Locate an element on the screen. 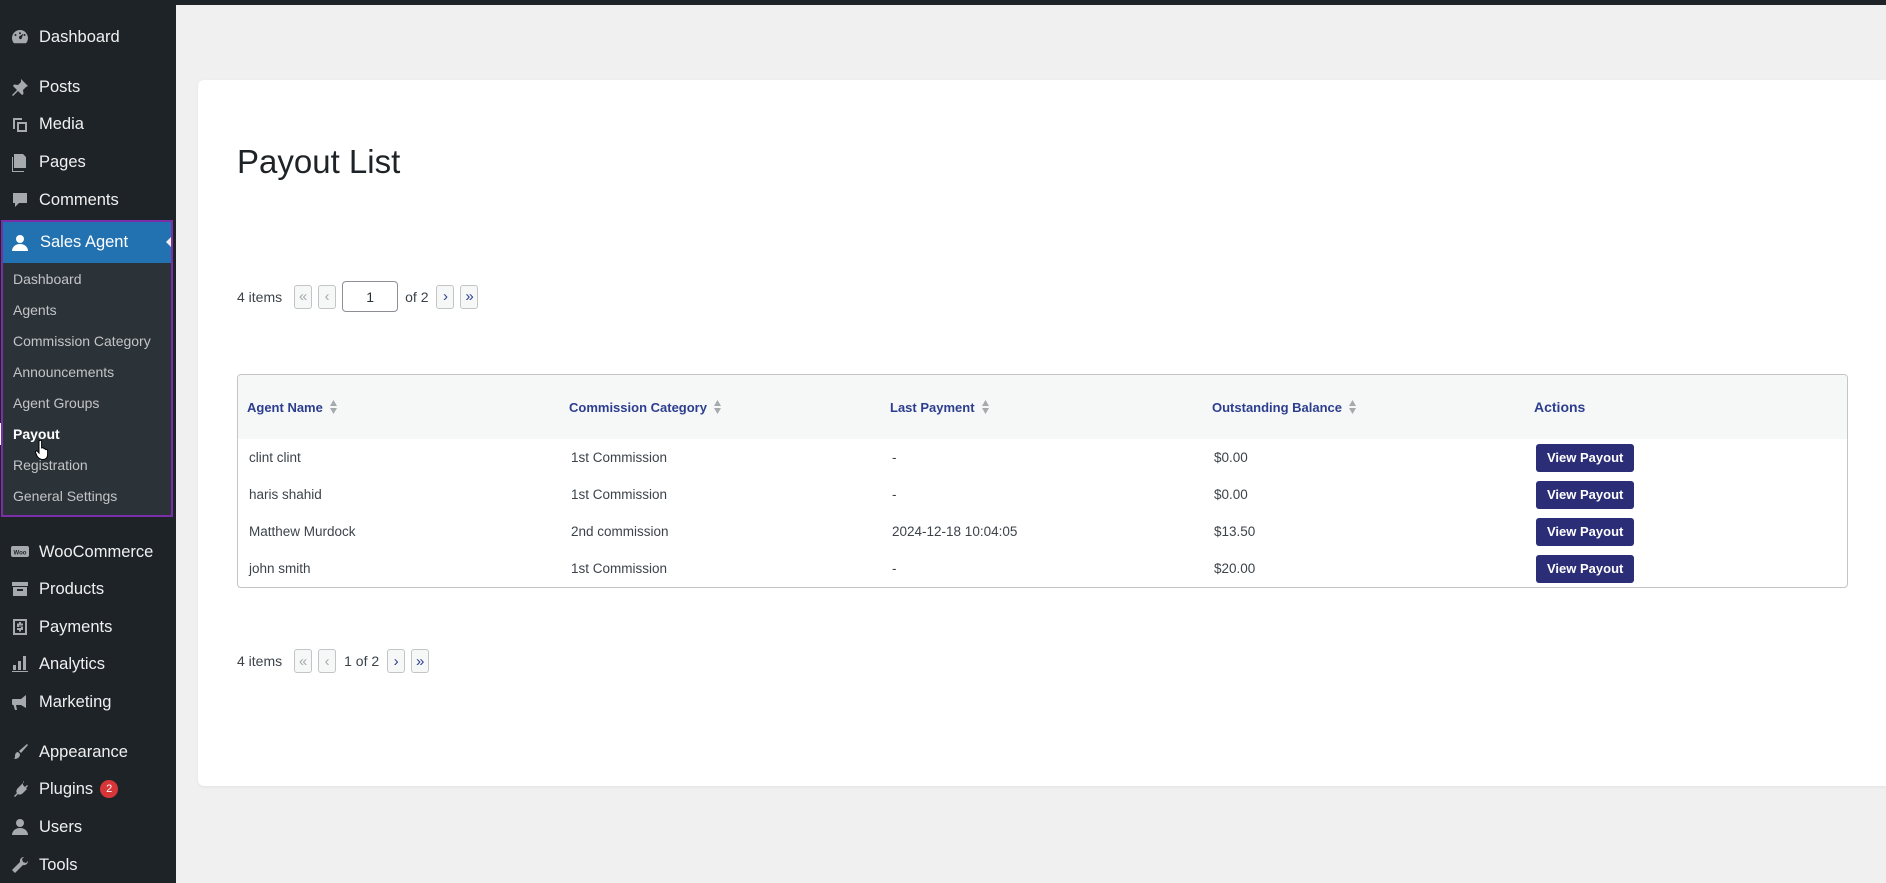 The height and width of the screenshot is (883, 1886). brush-icon is located at coordinates (20, 752).